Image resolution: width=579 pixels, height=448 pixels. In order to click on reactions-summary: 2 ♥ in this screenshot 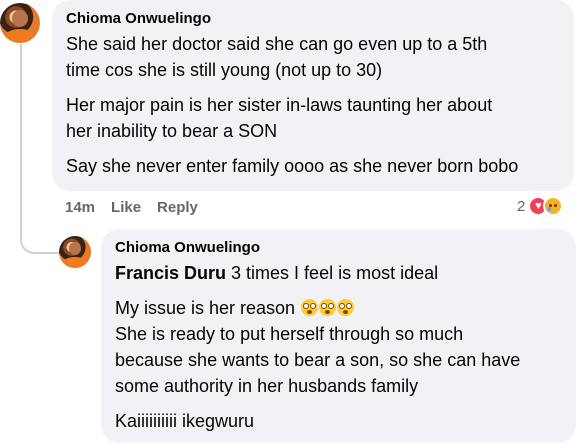, I will do `click(540, 206)`.